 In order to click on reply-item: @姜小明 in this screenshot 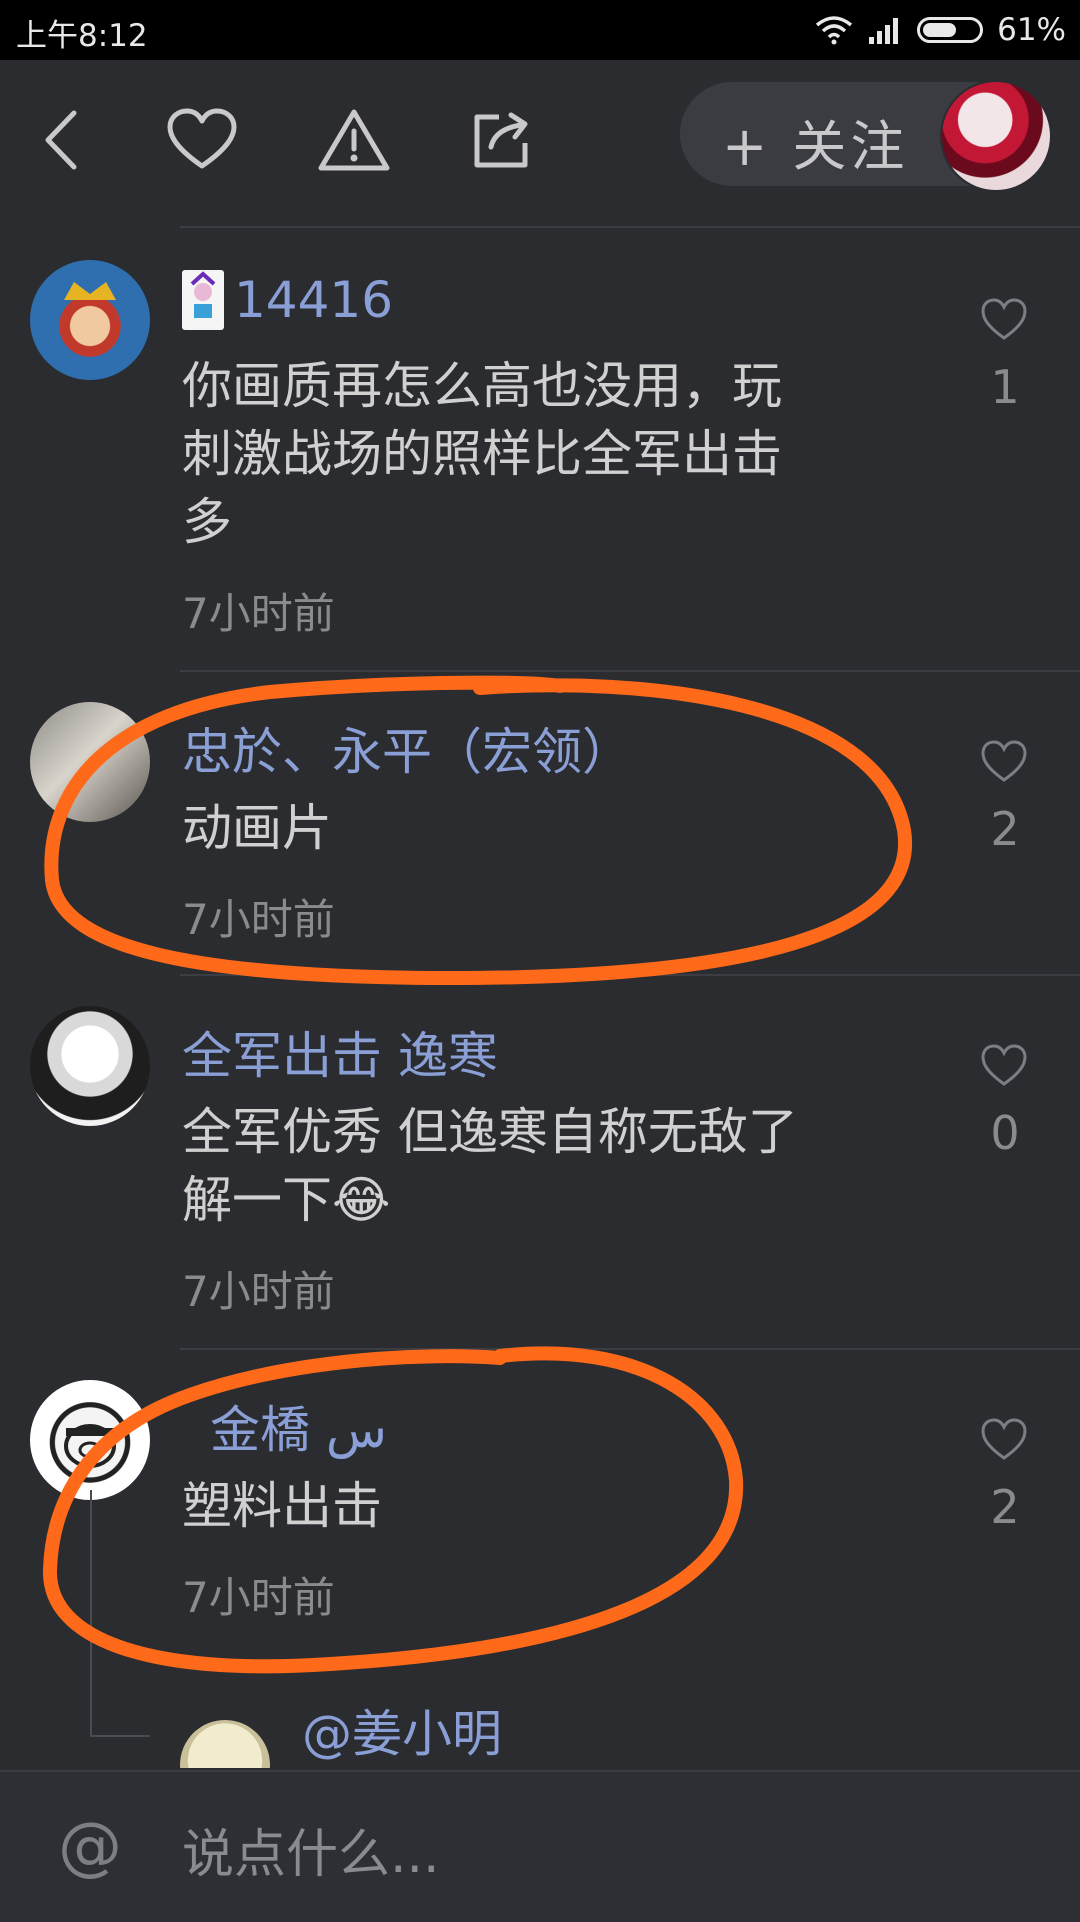, I will do `click(540, 1729)`.